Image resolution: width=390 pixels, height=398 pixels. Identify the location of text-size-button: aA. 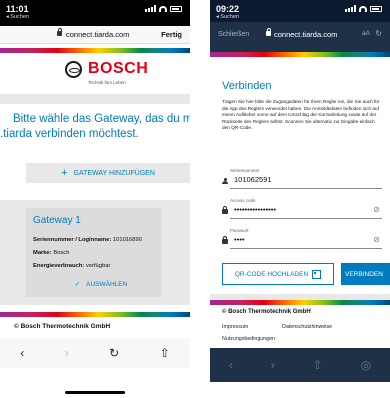
(366, 33).